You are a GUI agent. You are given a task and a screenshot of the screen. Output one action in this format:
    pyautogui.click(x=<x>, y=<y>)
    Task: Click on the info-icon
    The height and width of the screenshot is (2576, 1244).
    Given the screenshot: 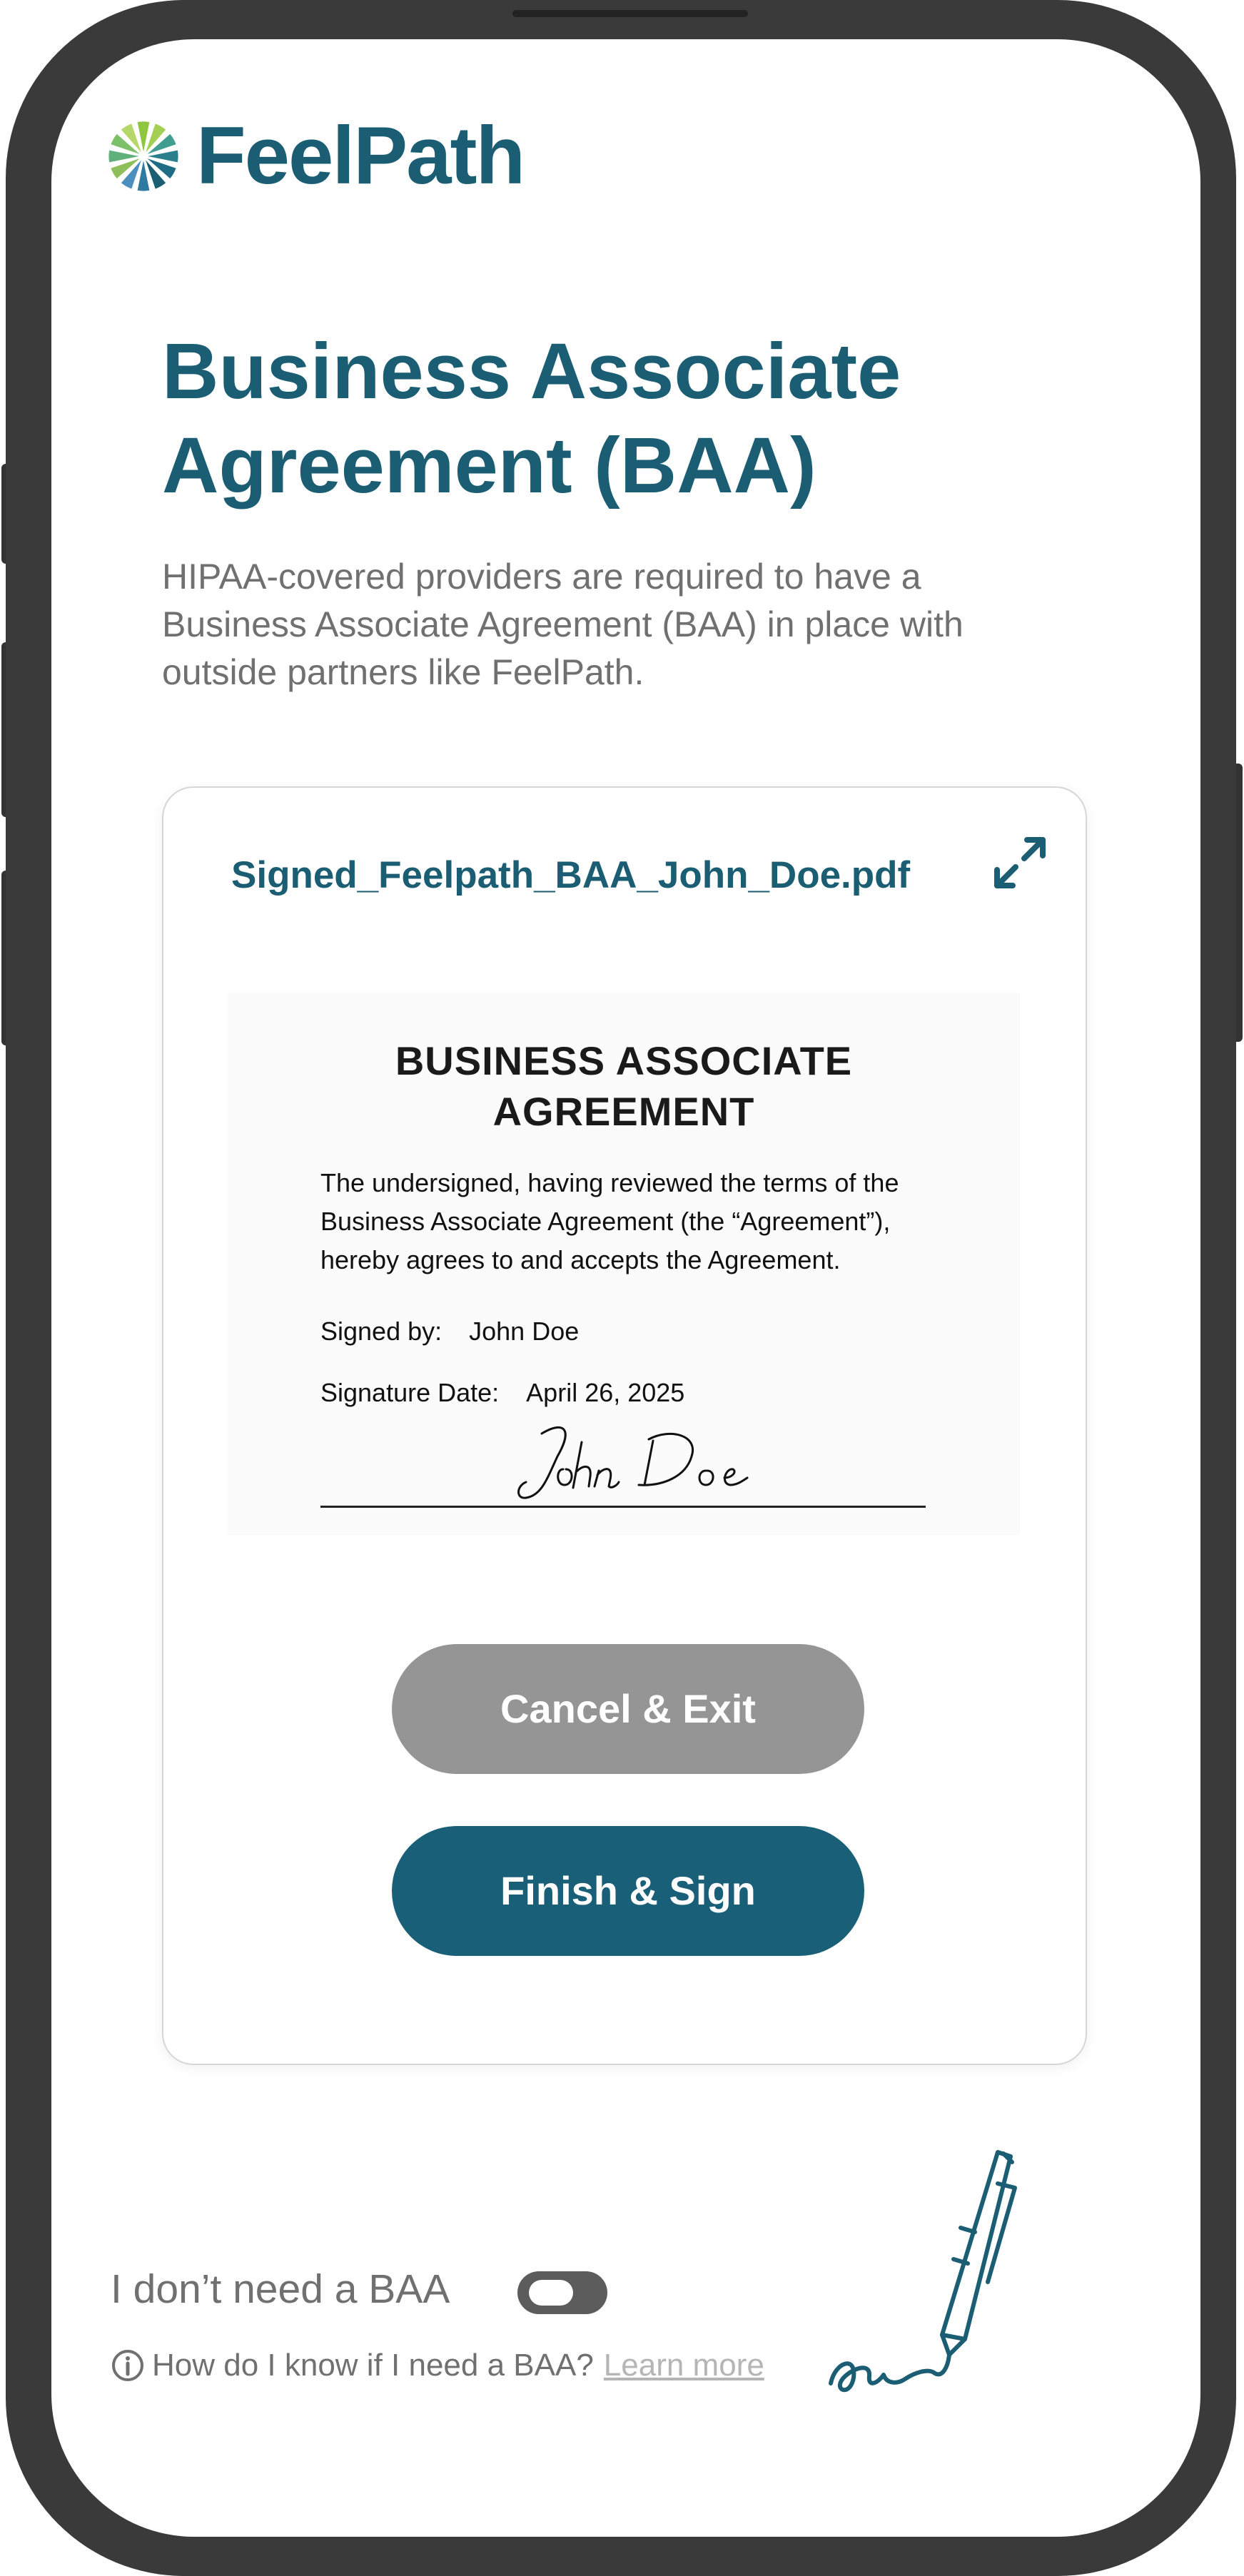 What is the action you would take?
    pyautogui.click(x=127, y=2365)
    